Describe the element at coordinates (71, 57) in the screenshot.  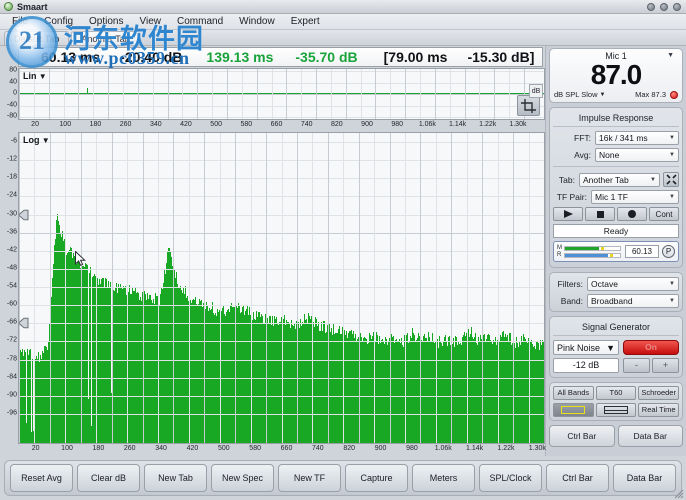
I see `readout-time-1: 60.13 ms` at that location.